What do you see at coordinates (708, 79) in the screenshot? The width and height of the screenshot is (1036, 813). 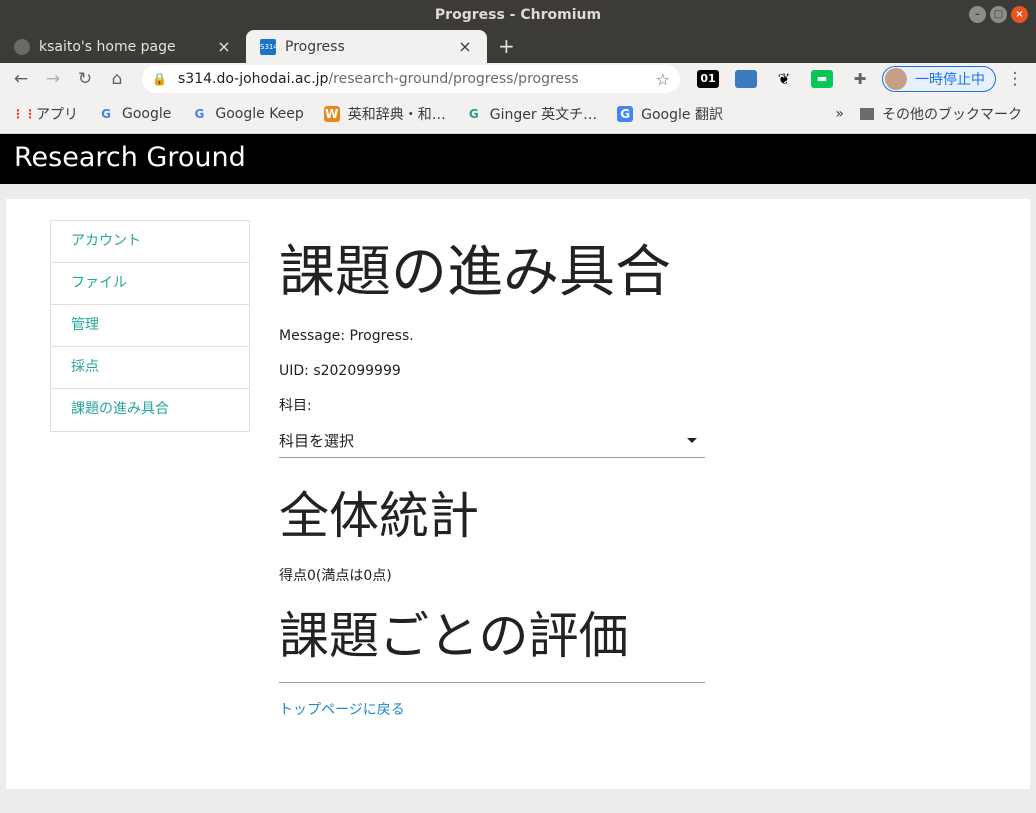 I see `extension-01-icon: 01` at bounding box center [708, 79].